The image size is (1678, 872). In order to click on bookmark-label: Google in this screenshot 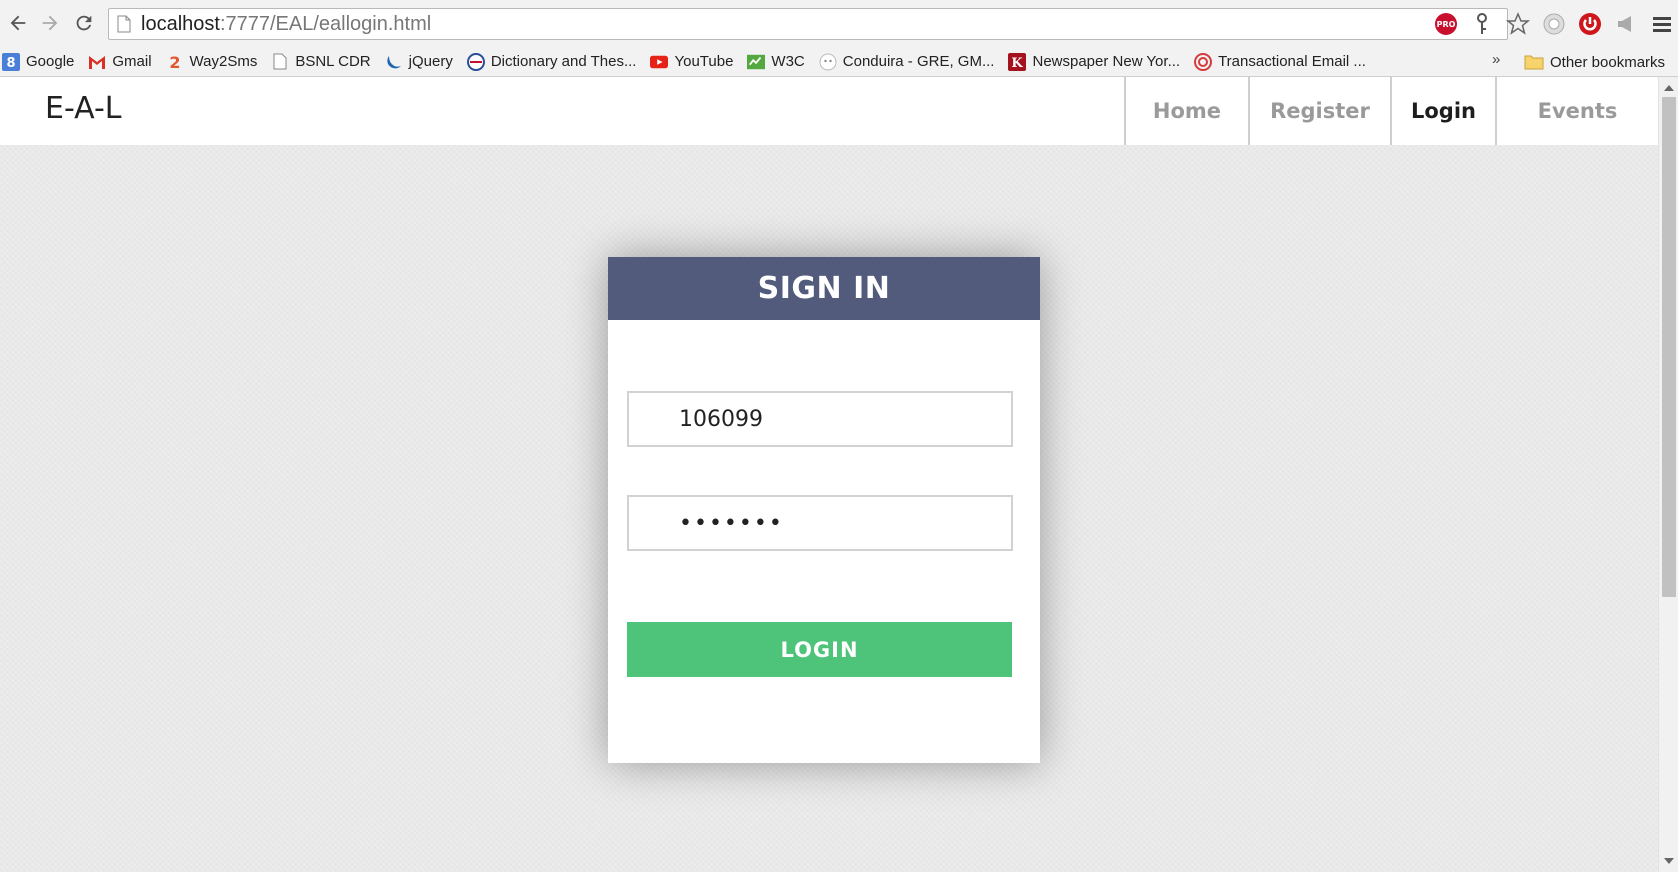, I will do `click(50, 61)`.